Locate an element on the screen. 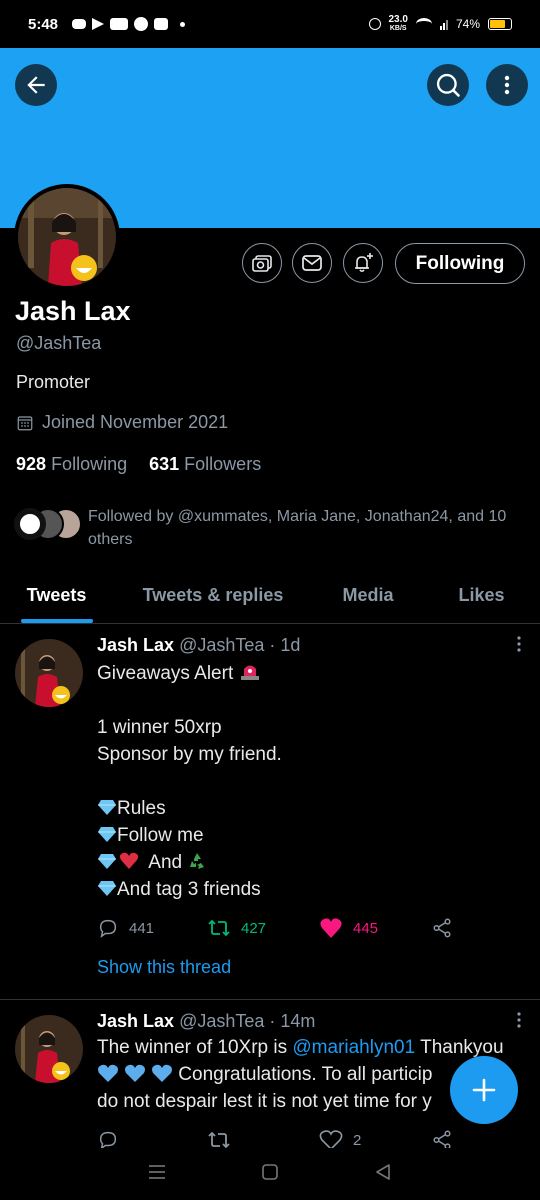  retweet-button is located at coordinates (263, 1138).